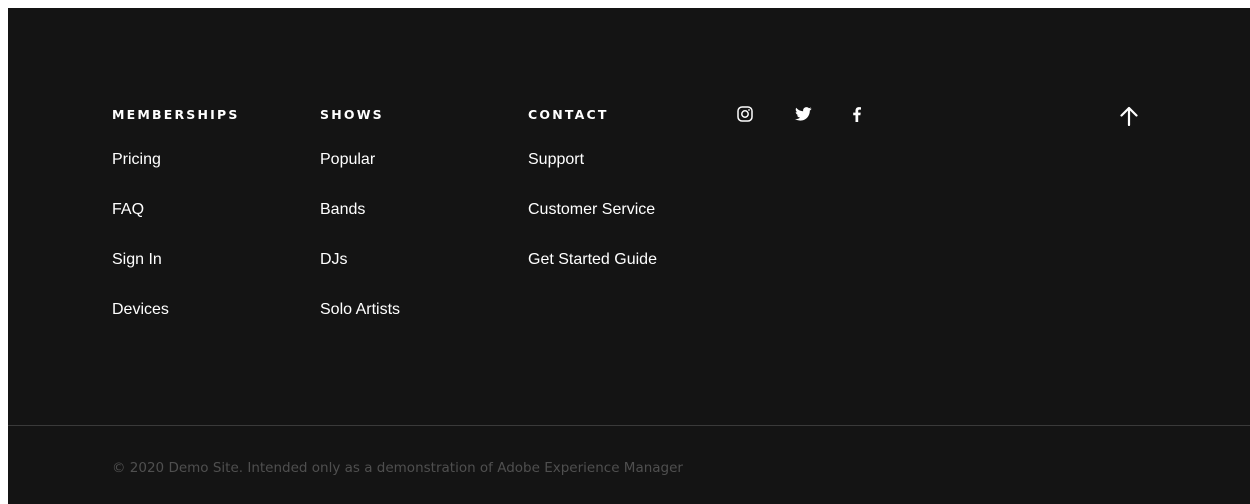  I want to click on footer-divider, so click(629, 425).